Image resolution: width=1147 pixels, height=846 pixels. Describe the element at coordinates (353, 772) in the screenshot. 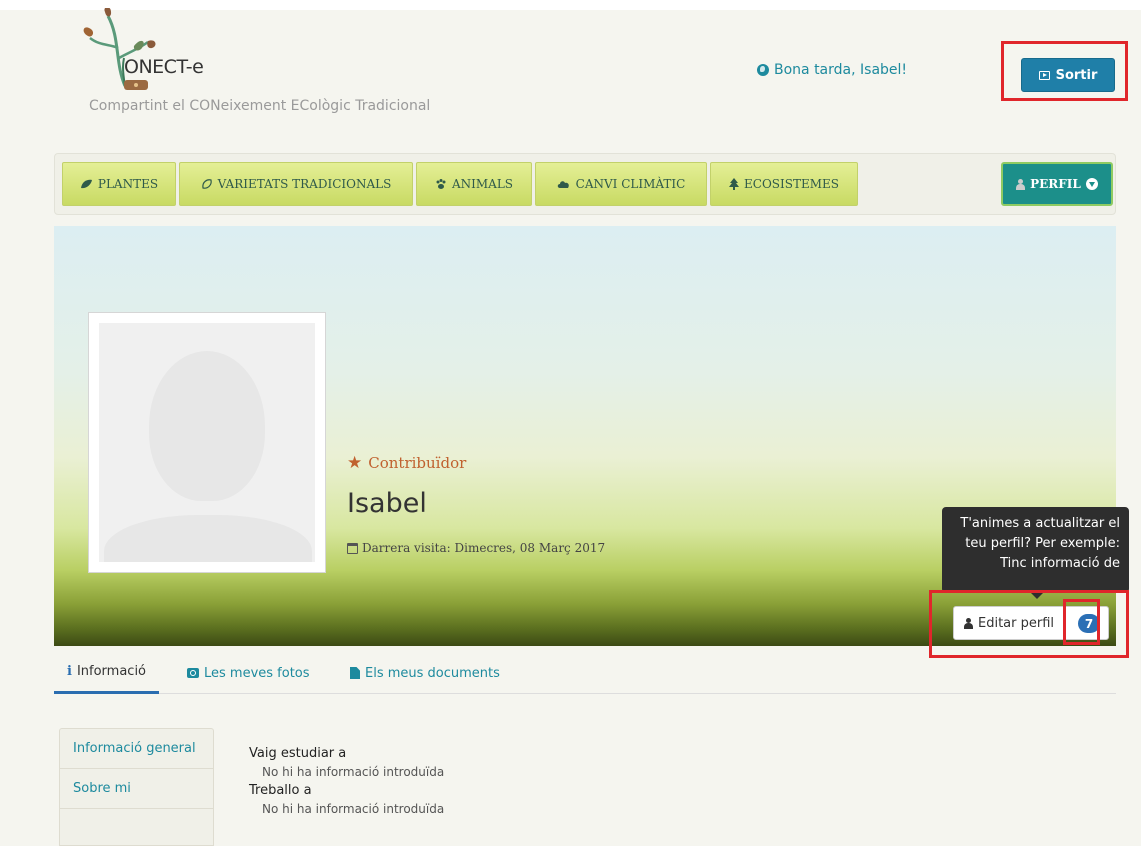

I see `studied-value: No hi ha informació introduïda` at that location.